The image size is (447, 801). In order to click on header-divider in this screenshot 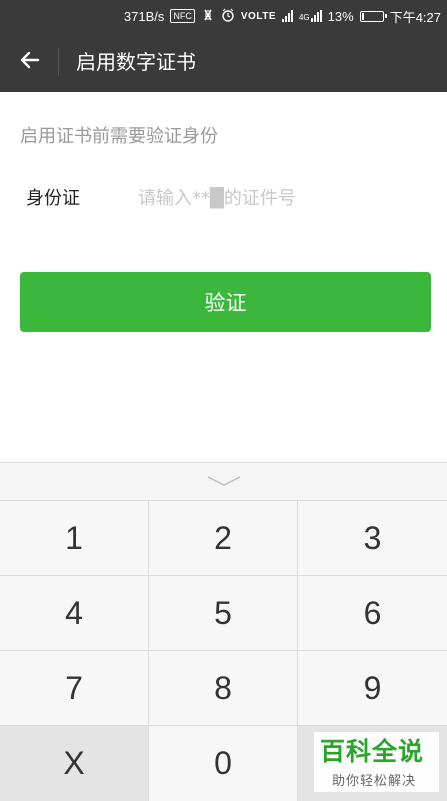, I will do `click(58, 62)`.